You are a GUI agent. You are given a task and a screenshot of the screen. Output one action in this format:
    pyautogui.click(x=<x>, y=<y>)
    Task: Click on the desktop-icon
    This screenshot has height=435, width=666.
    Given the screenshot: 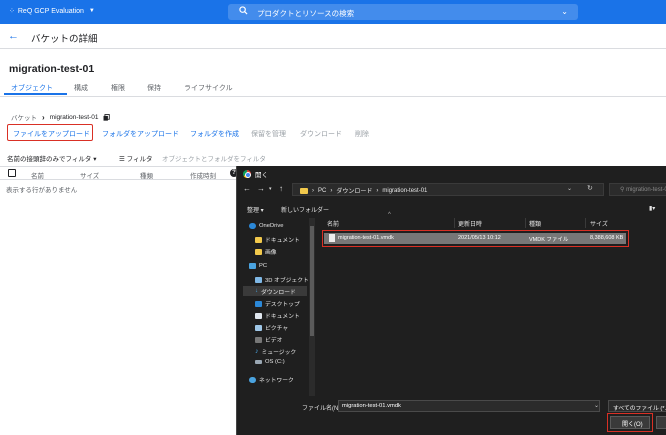 What is the action you would take?
    pyautogui.click(x=258, y=303)
    